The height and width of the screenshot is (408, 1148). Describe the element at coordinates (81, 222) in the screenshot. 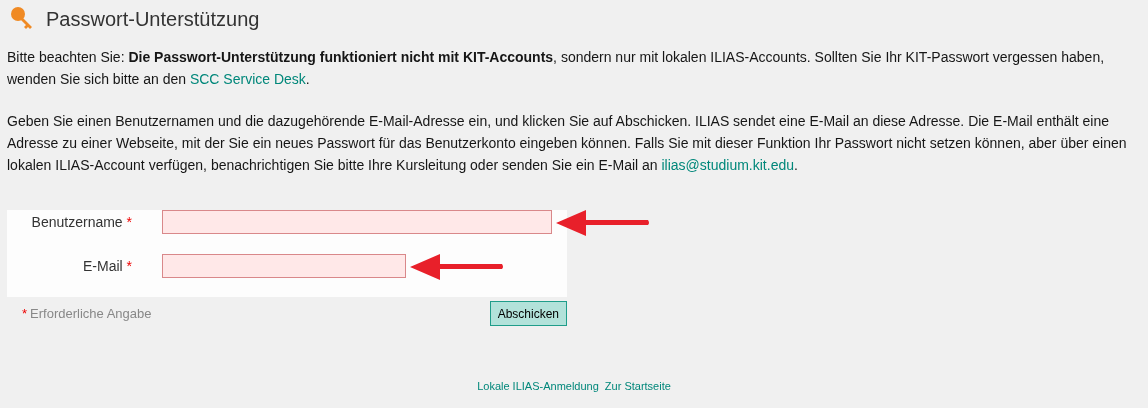

I see `field-label: Benutzername *` at that location.